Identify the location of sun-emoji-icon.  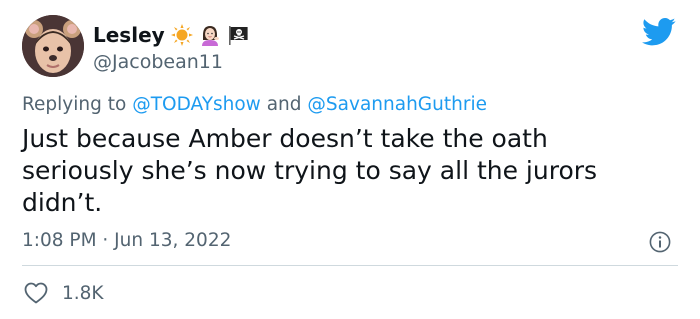
(181, 35).